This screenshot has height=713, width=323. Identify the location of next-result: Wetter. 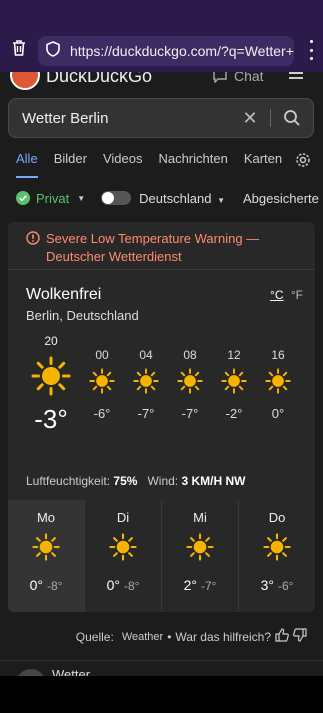
(161, 668).